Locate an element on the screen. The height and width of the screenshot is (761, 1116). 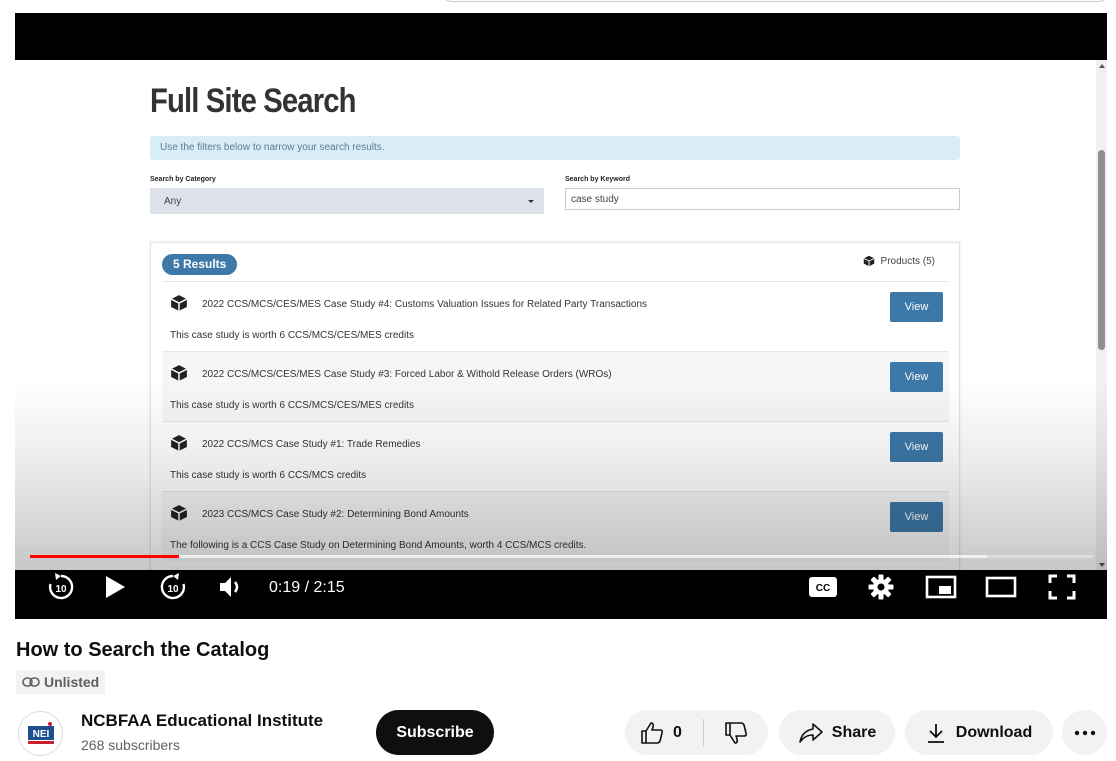
video-page-title: Full Site Search is located at coordinates (253, 101).